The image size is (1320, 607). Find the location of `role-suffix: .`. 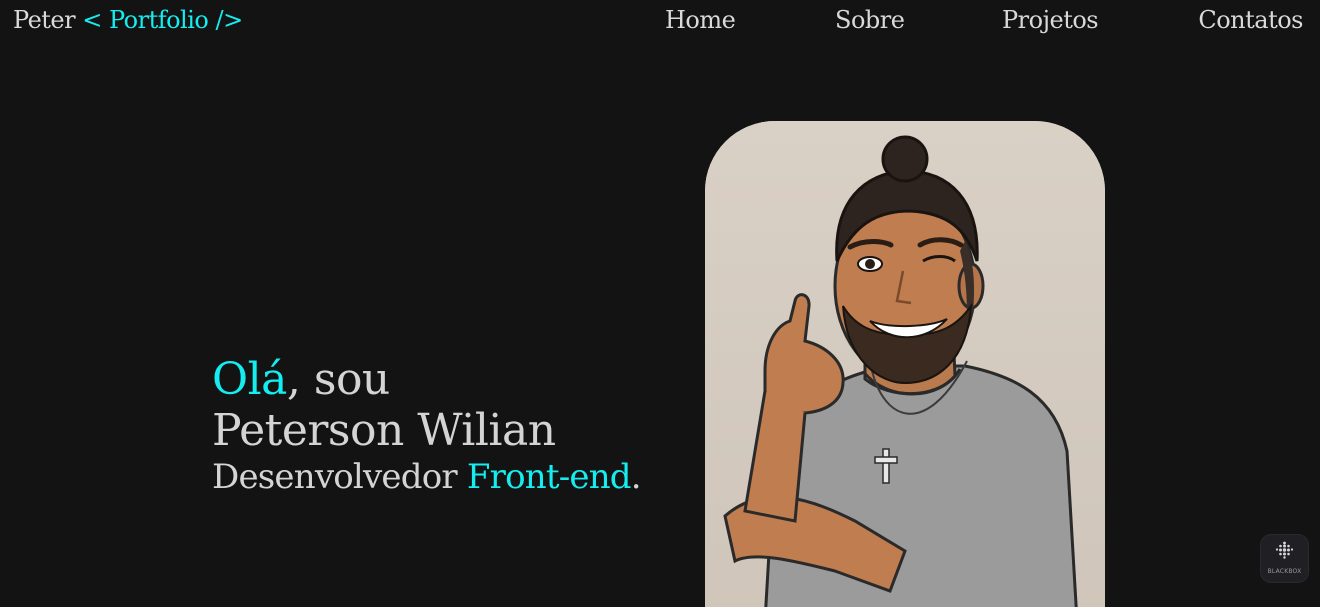

role-suffix: . is located at coordinates (636, 477).